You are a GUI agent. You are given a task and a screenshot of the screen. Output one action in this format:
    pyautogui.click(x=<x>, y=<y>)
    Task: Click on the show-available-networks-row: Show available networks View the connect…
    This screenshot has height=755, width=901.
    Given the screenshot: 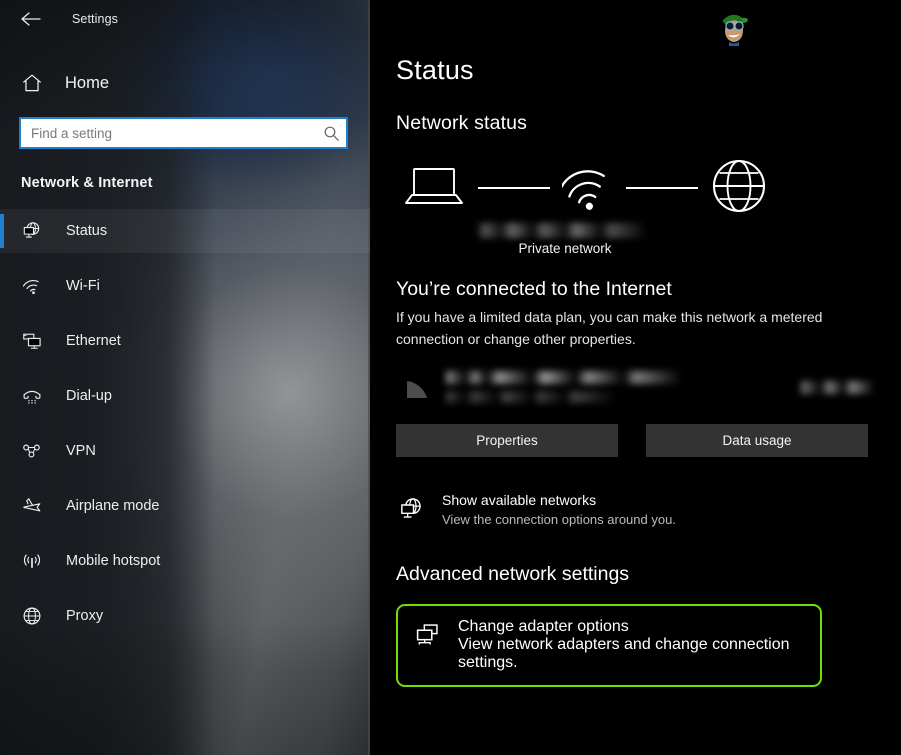 What is the action you would take?
    pyautogui.click(x=648, y=509)
    